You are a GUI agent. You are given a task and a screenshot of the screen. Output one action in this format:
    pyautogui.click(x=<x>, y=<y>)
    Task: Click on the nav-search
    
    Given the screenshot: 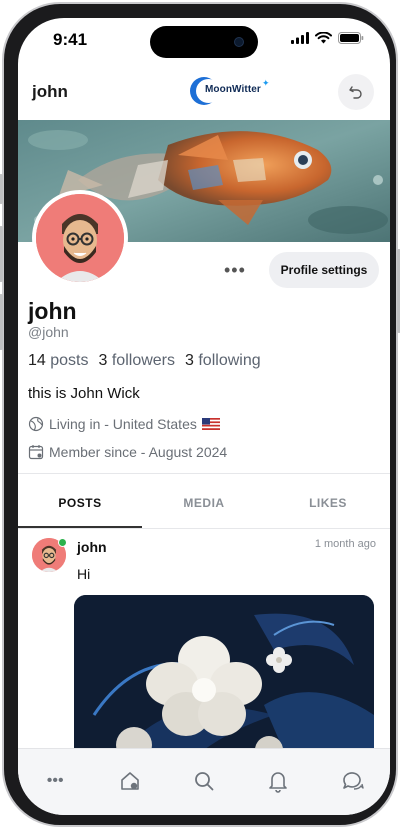 What is the action you would take?
    pyautogui.click(x=204, y=781)
    